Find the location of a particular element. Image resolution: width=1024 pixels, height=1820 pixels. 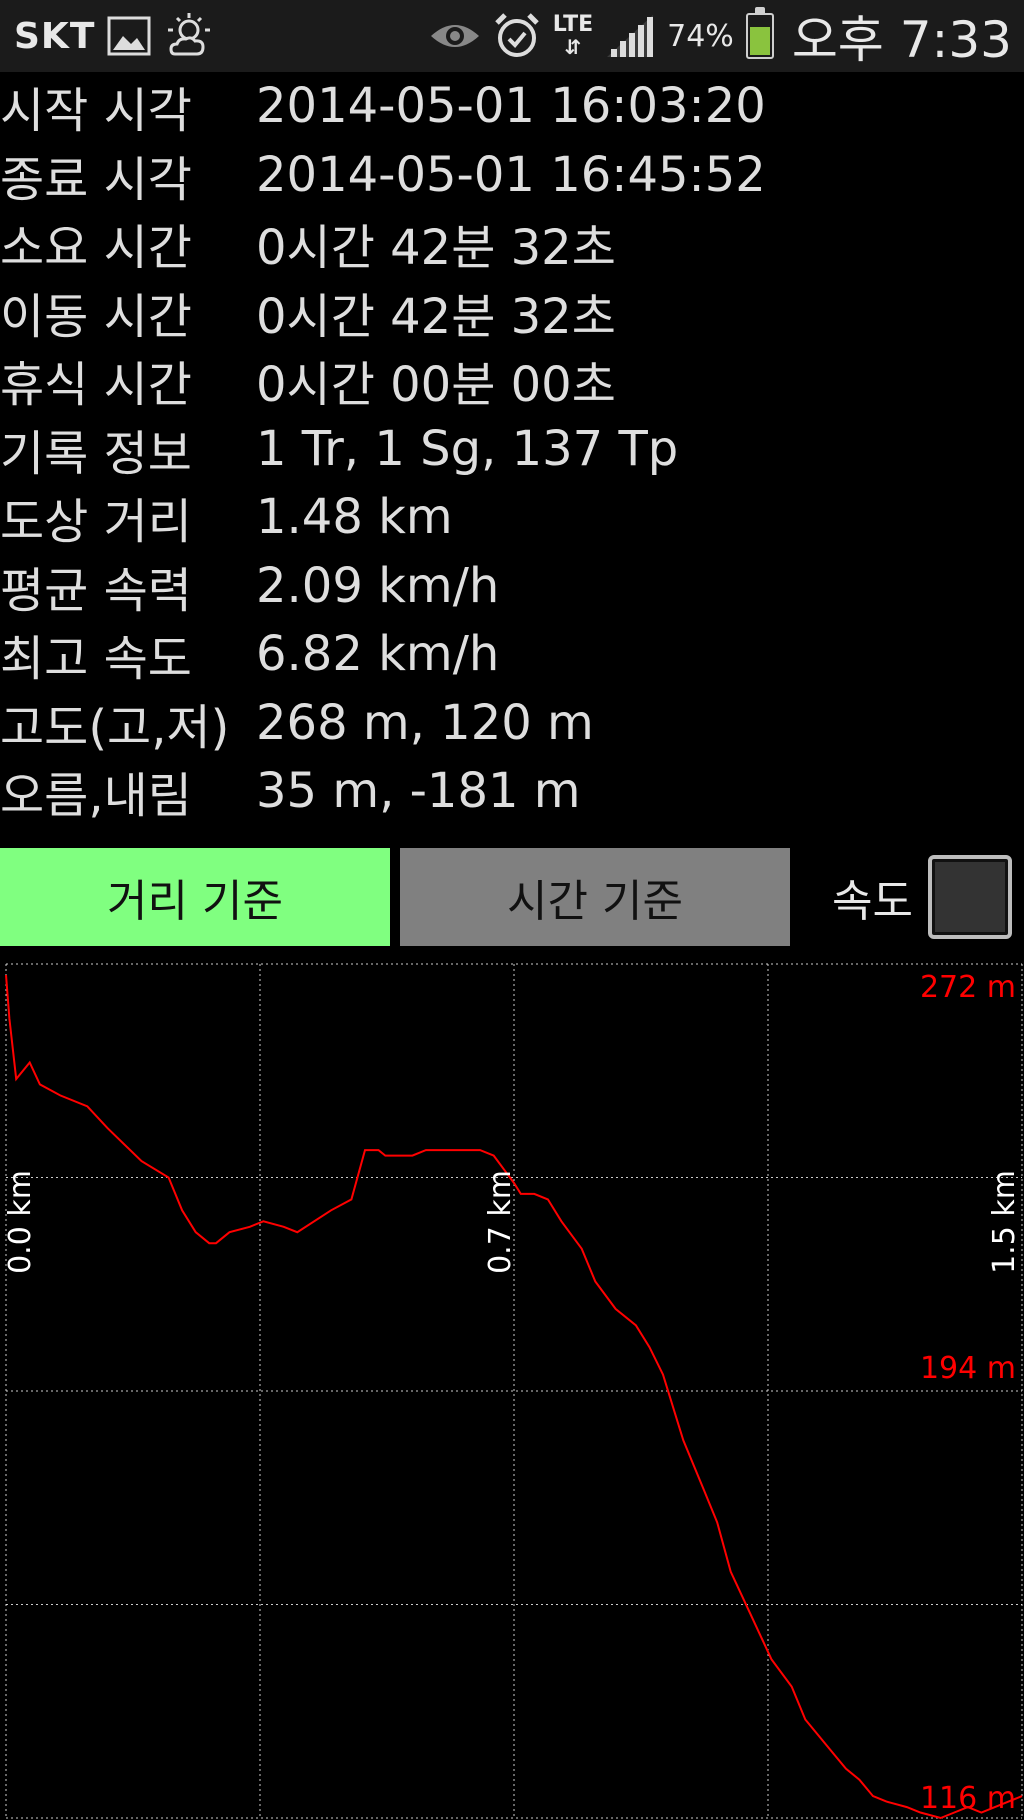

clock: 오후 7:33 is located at coordinates (901, 40).